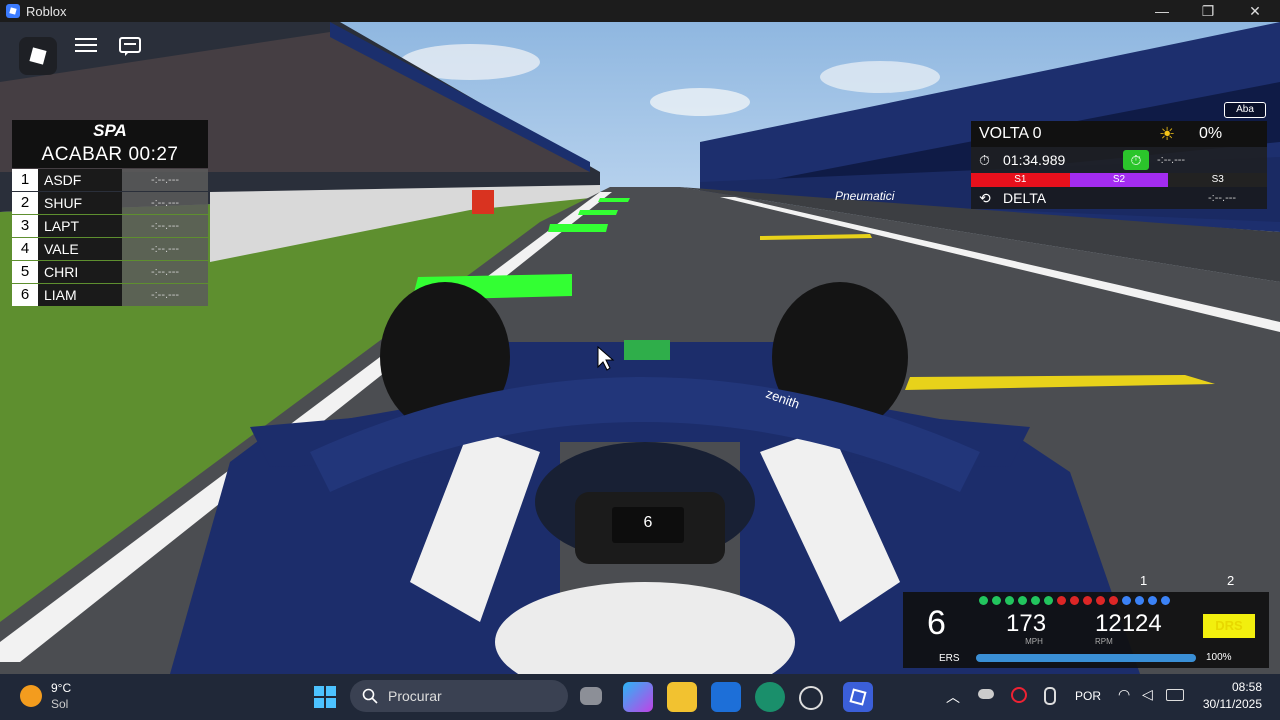 The image size is (1280, 720). Describe the element at coordinates (1211, 133) in the screenshot. I see `weather-value: 0%` at that location.